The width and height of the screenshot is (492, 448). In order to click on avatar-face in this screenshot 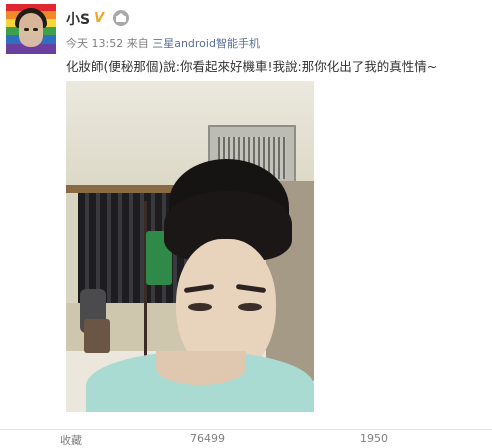, I will do `click(31, 30)`.